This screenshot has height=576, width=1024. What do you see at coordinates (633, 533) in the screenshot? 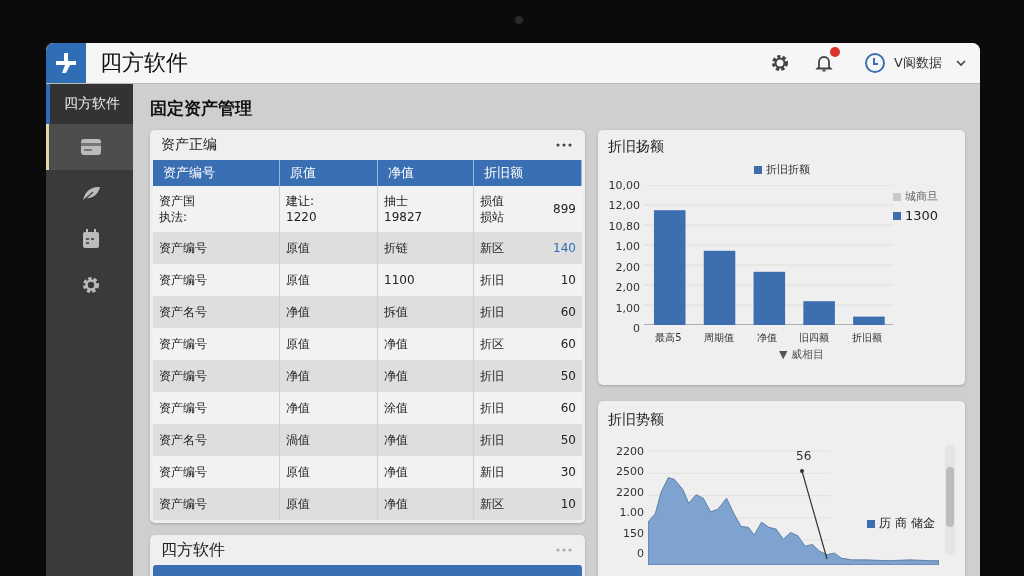
I see `axis-label: 150` at bounding box center [633, 533].